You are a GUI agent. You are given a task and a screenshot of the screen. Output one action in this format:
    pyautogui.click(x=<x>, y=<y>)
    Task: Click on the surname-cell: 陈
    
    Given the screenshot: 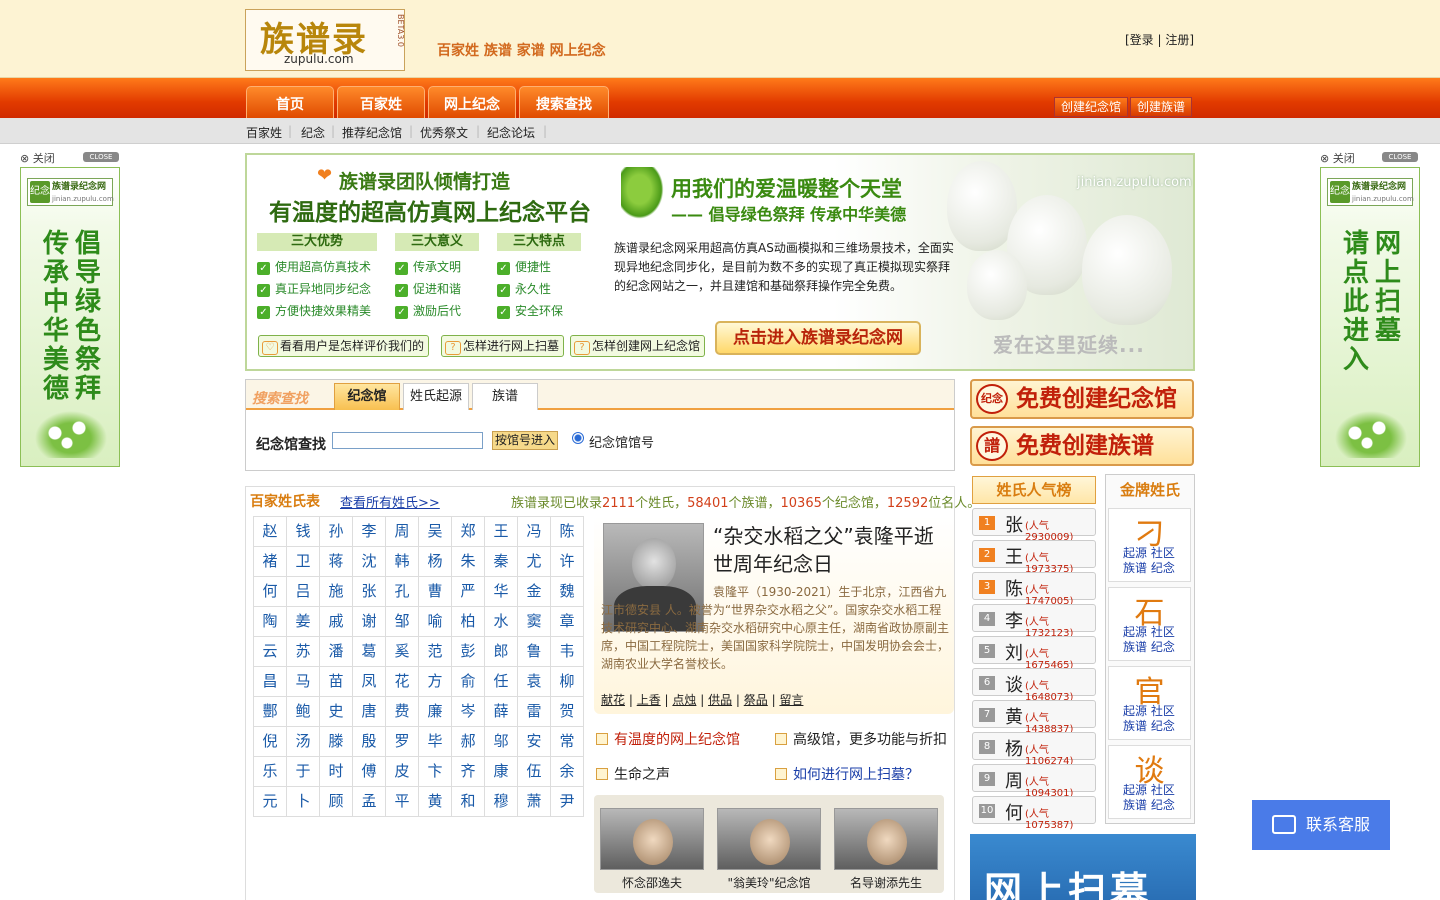 What is the action you would take?
    pyautogui.click(x=567, y=532)
    